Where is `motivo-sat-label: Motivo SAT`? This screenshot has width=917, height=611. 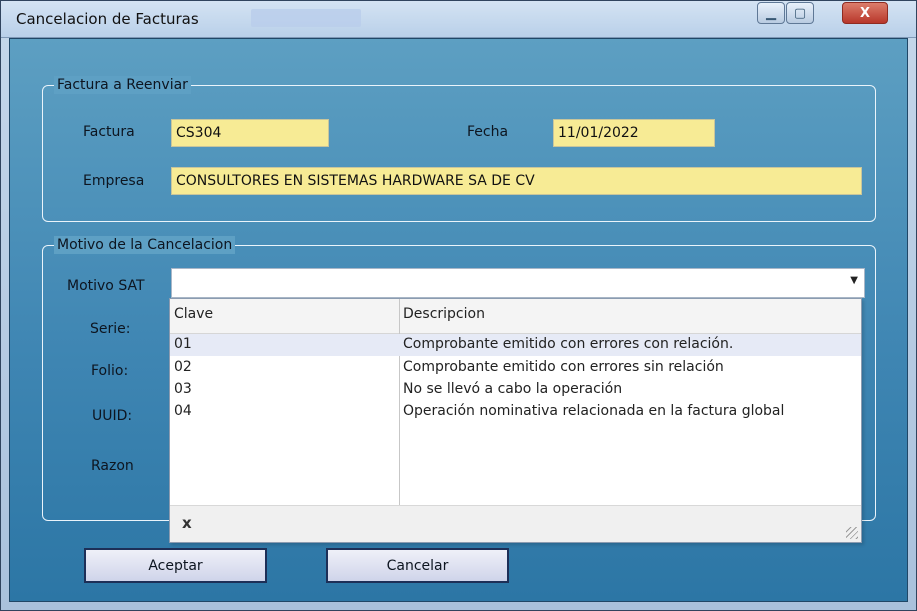
motivo-sat-label: Motivo SAT is located at coordinates (106, 286).